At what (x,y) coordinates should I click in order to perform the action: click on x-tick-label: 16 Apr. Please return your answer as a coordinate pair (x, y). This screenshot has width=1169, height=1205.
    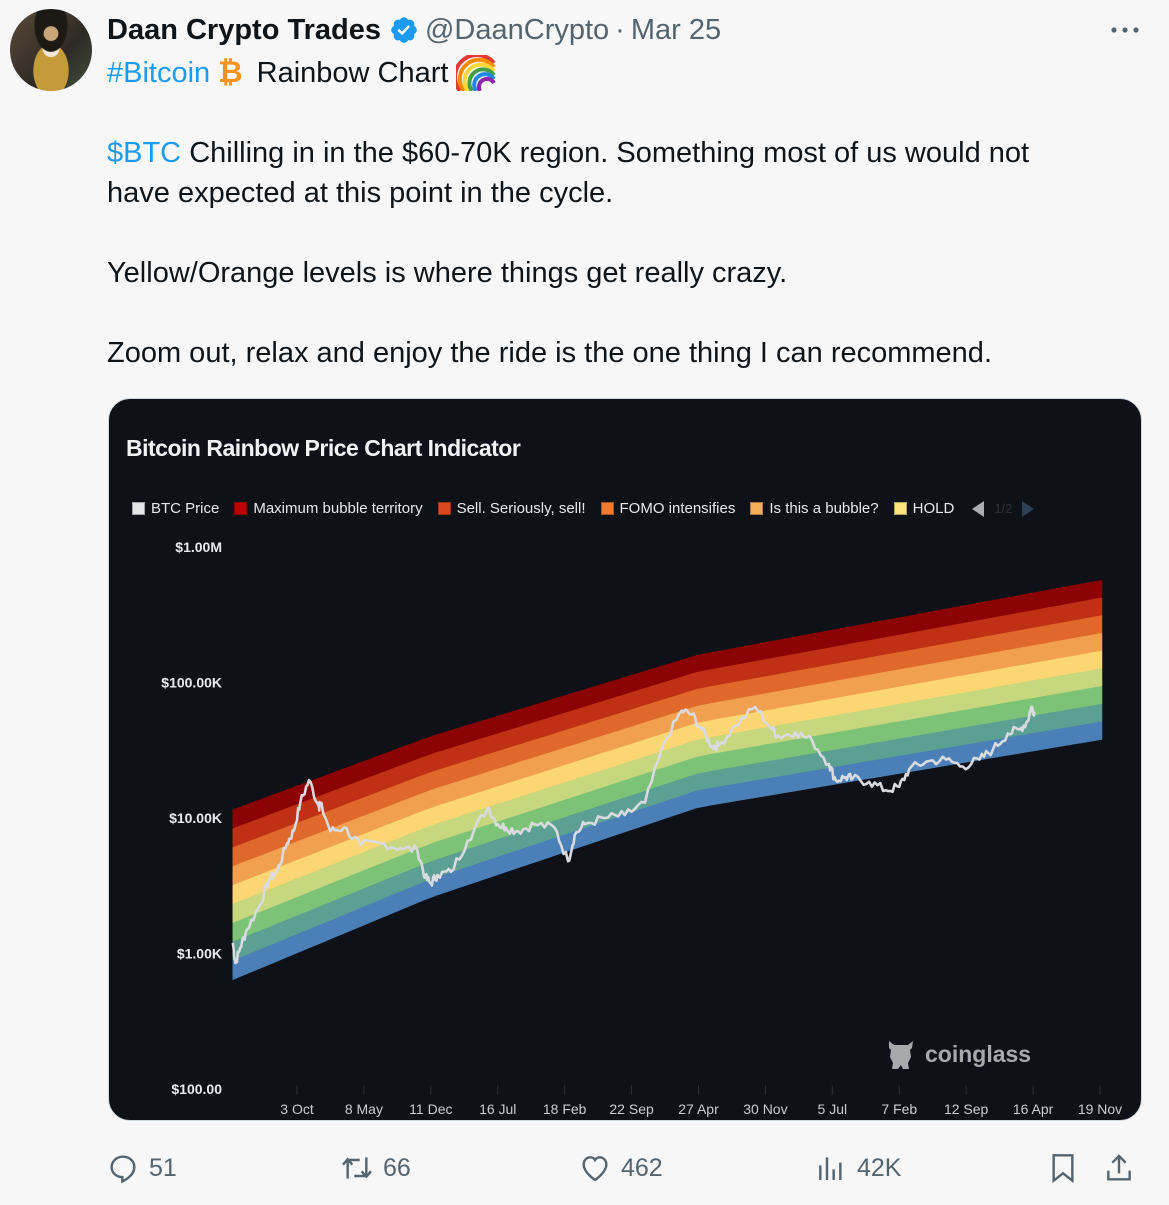
    Looking at the image, I should click on (1033, 1109).